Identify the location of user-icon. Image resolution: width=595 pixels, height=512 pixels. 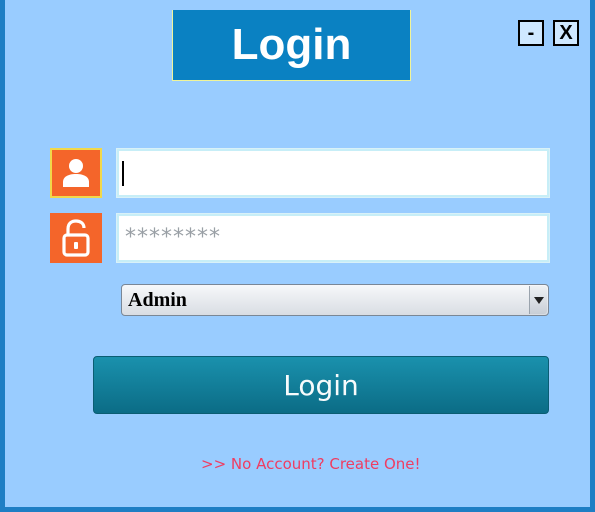
(76, 173).